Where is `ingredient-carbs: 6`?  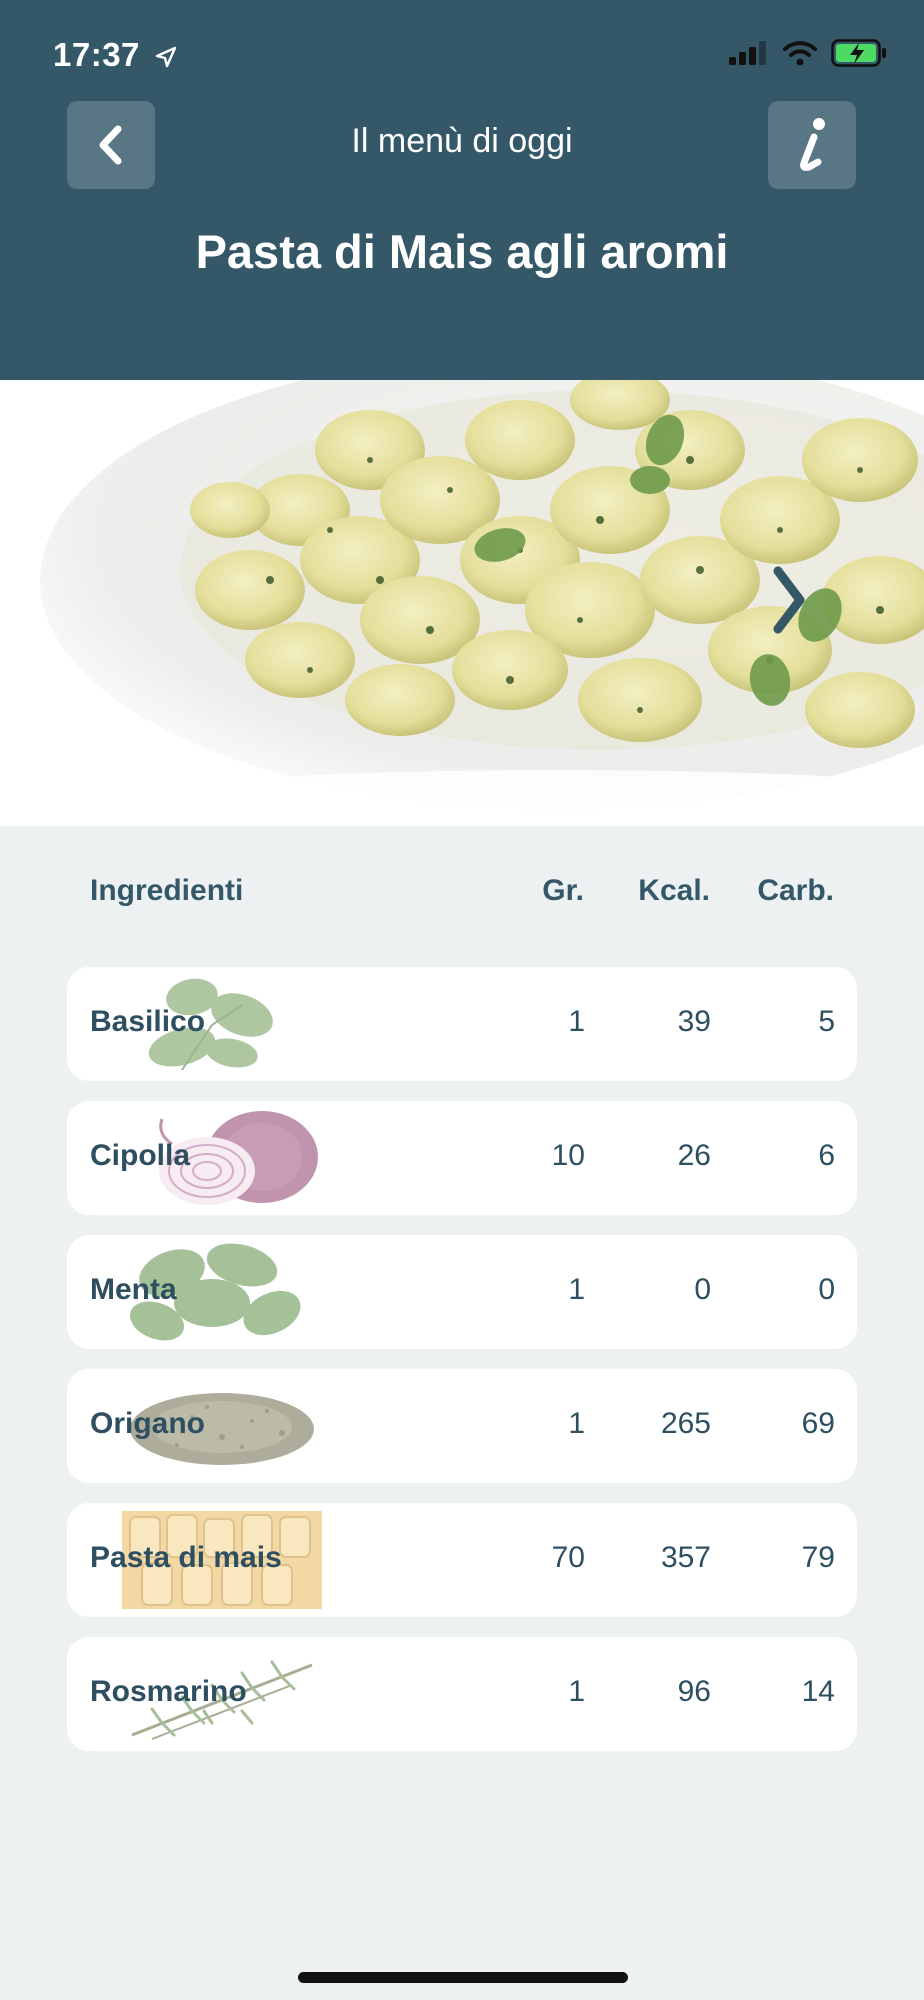 ingredient-carbs: 6 is located at coordinates (826, 1155).